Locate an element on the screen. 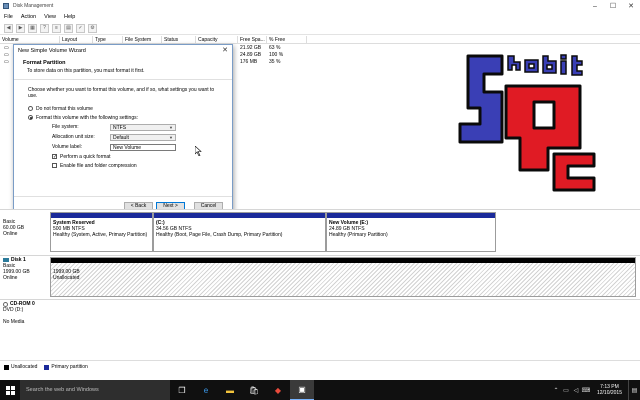 Image resolution: width=640 pixels, height=400 pixels. col-layout: Layout is located at coordinates (76, 39).